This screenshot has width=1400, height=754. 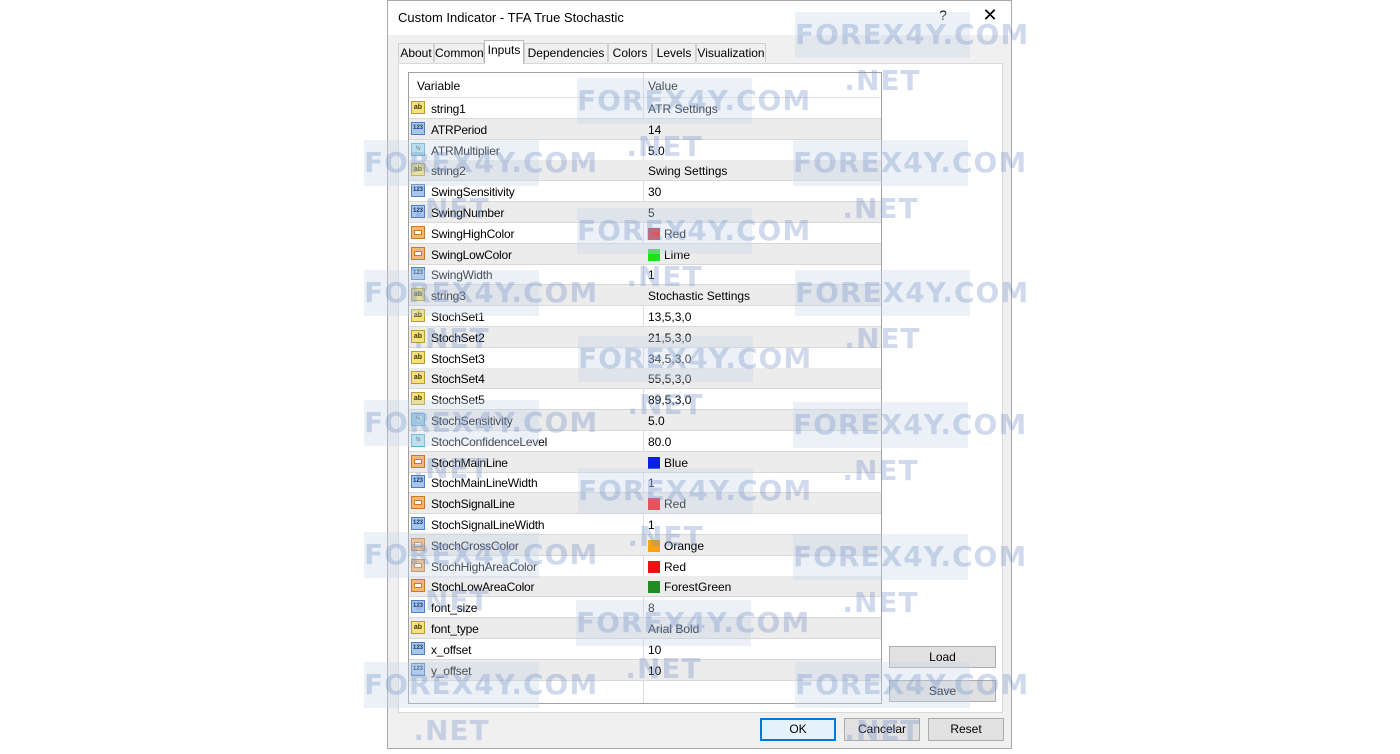 I want to click on variable-value: 13,5,3,0, so click(x=669, y=317).